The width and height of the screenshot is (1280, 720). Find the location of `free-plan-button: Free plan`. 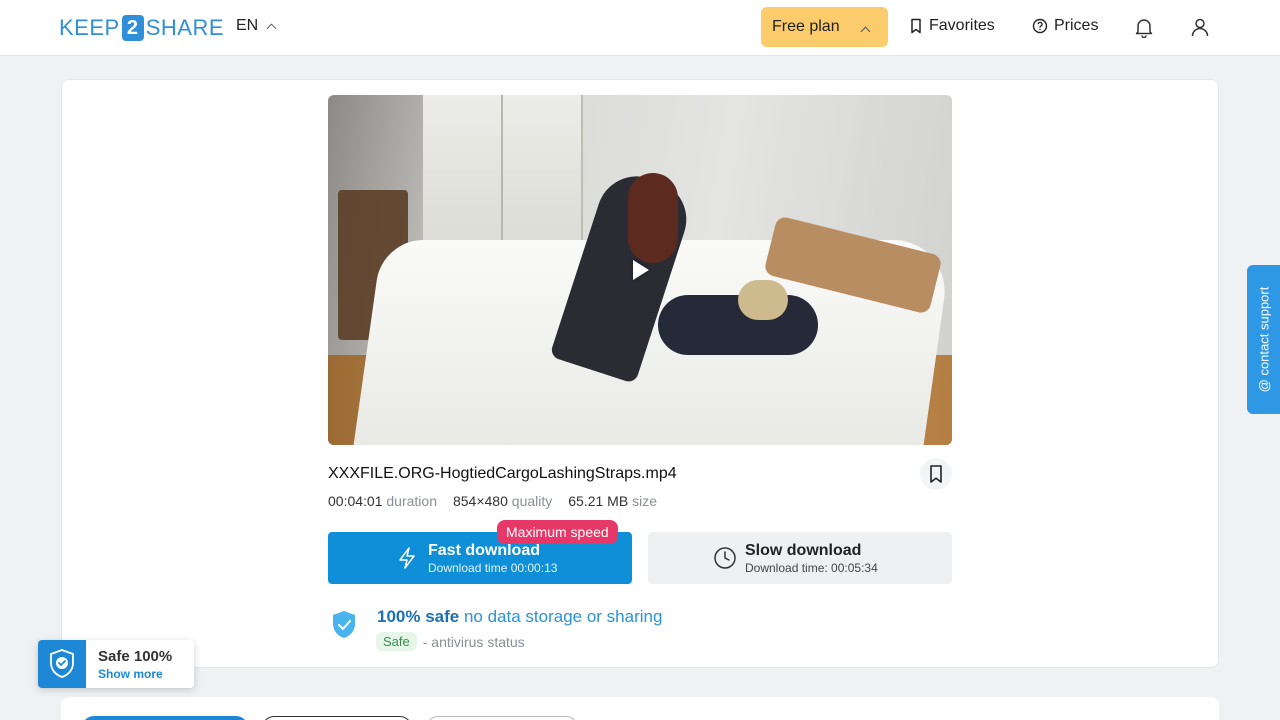

free-plan-button: Free plan is located at coordinates (824, 27).